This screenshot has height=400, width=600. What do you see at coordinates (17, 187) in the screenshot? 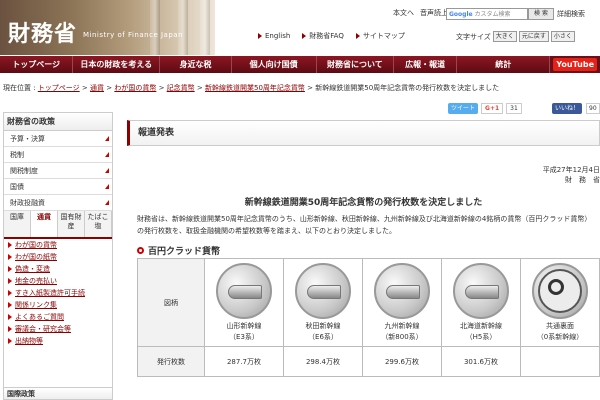
I see `sidebar-item-label: 国債` at bounding box center [17, 187].